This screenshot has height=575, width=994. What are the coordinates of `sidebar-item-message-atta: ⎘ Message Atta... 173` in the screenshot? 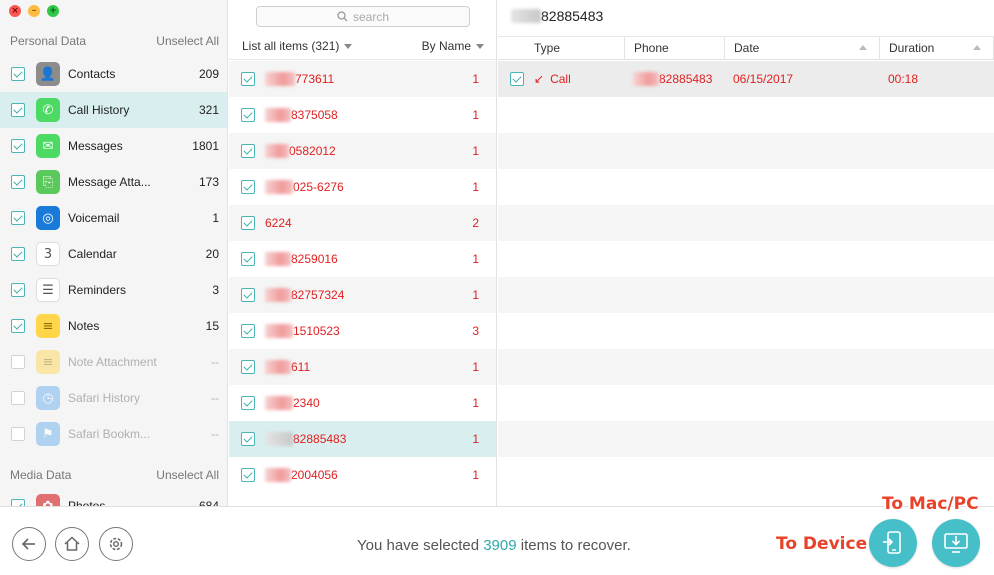 It's located at (113, 182).